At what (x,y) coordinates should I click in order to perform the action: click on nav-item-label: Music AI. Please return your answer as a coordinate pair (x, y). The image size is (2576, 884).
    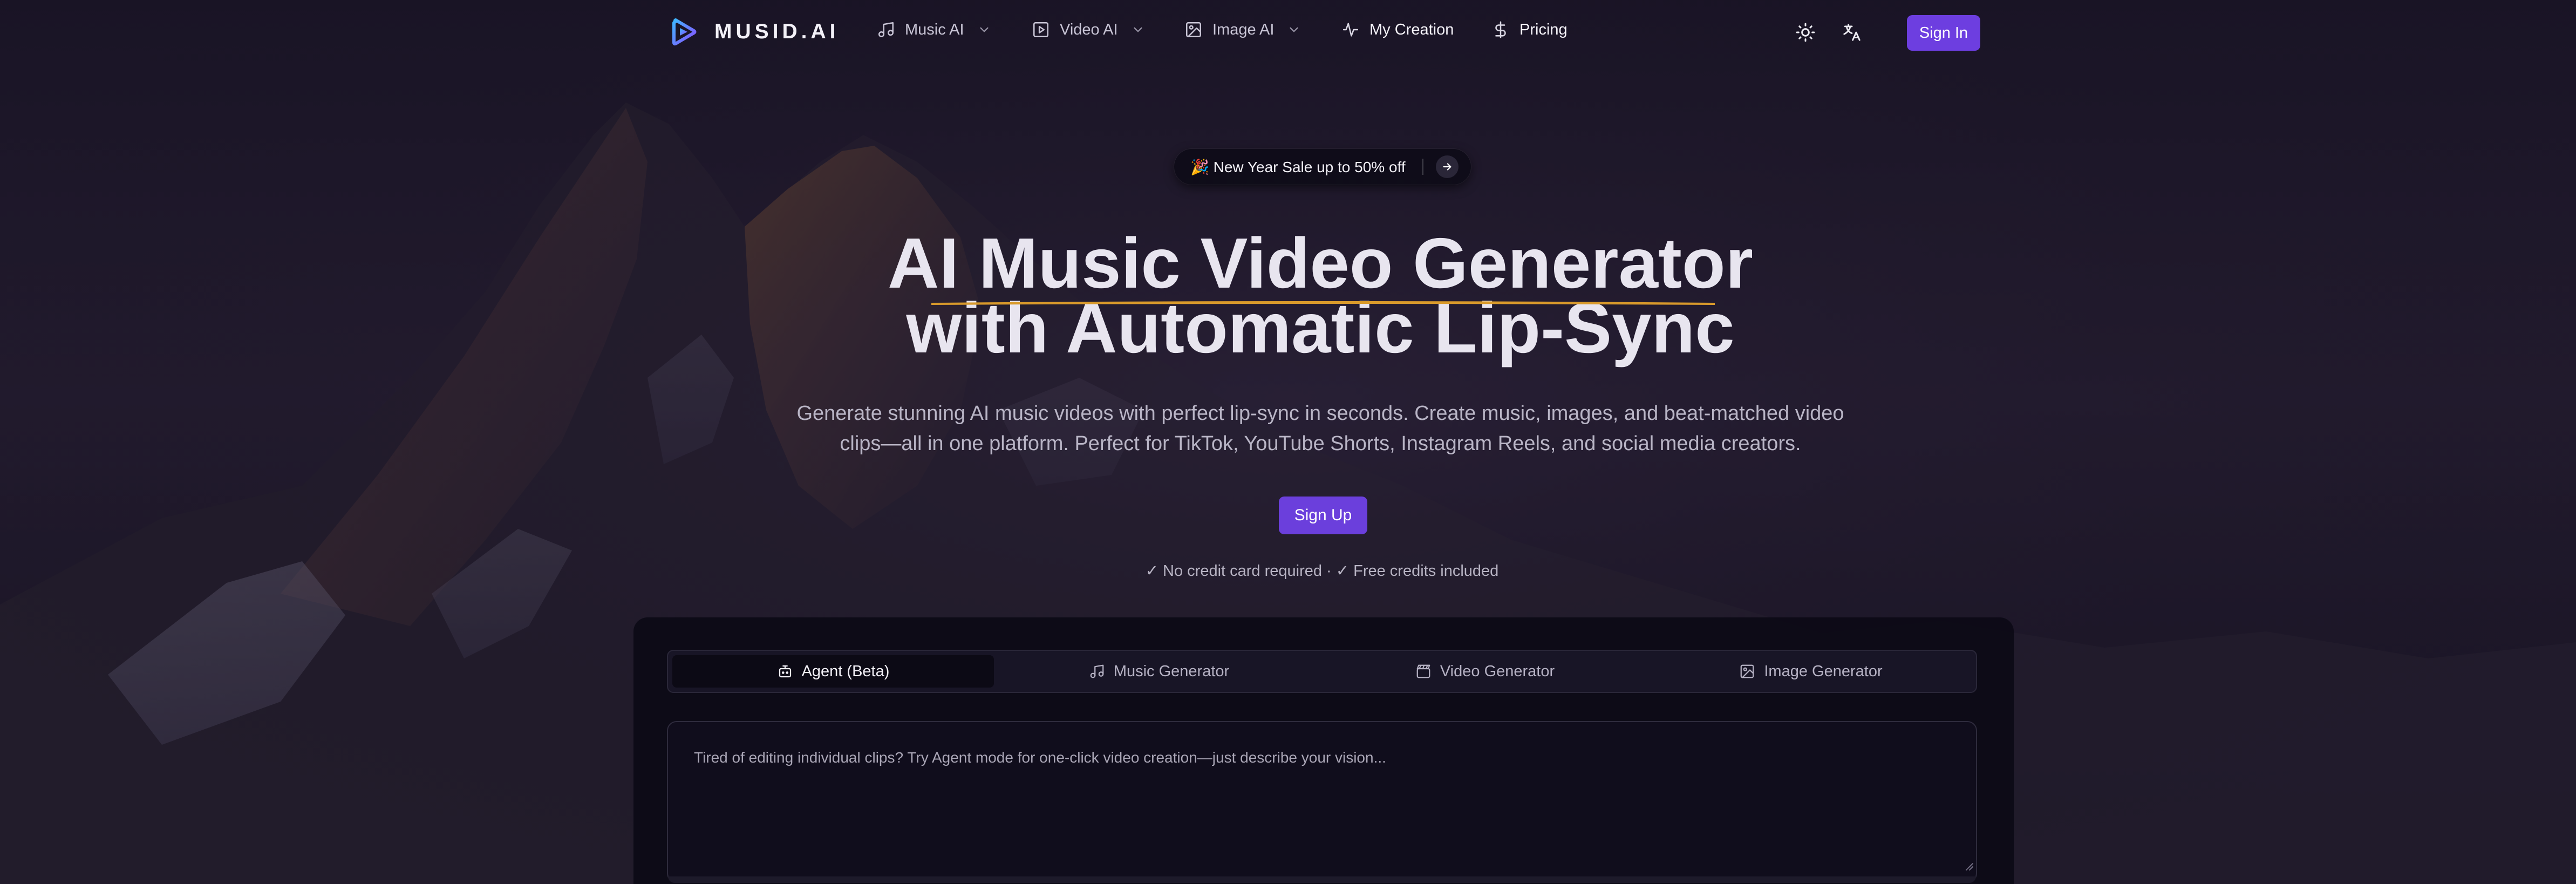
    Looking at the image, I should click on (934, 29).